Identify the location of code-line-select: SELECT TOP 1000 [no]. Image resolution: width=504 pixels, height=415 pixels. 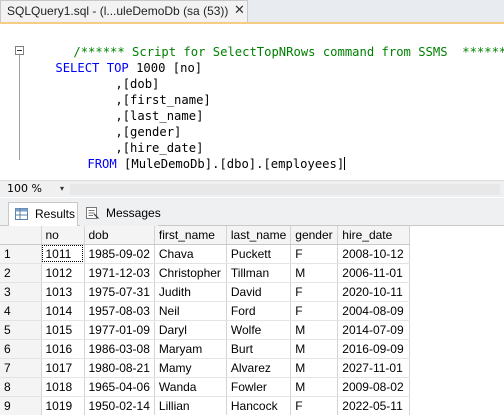
(114, 59).